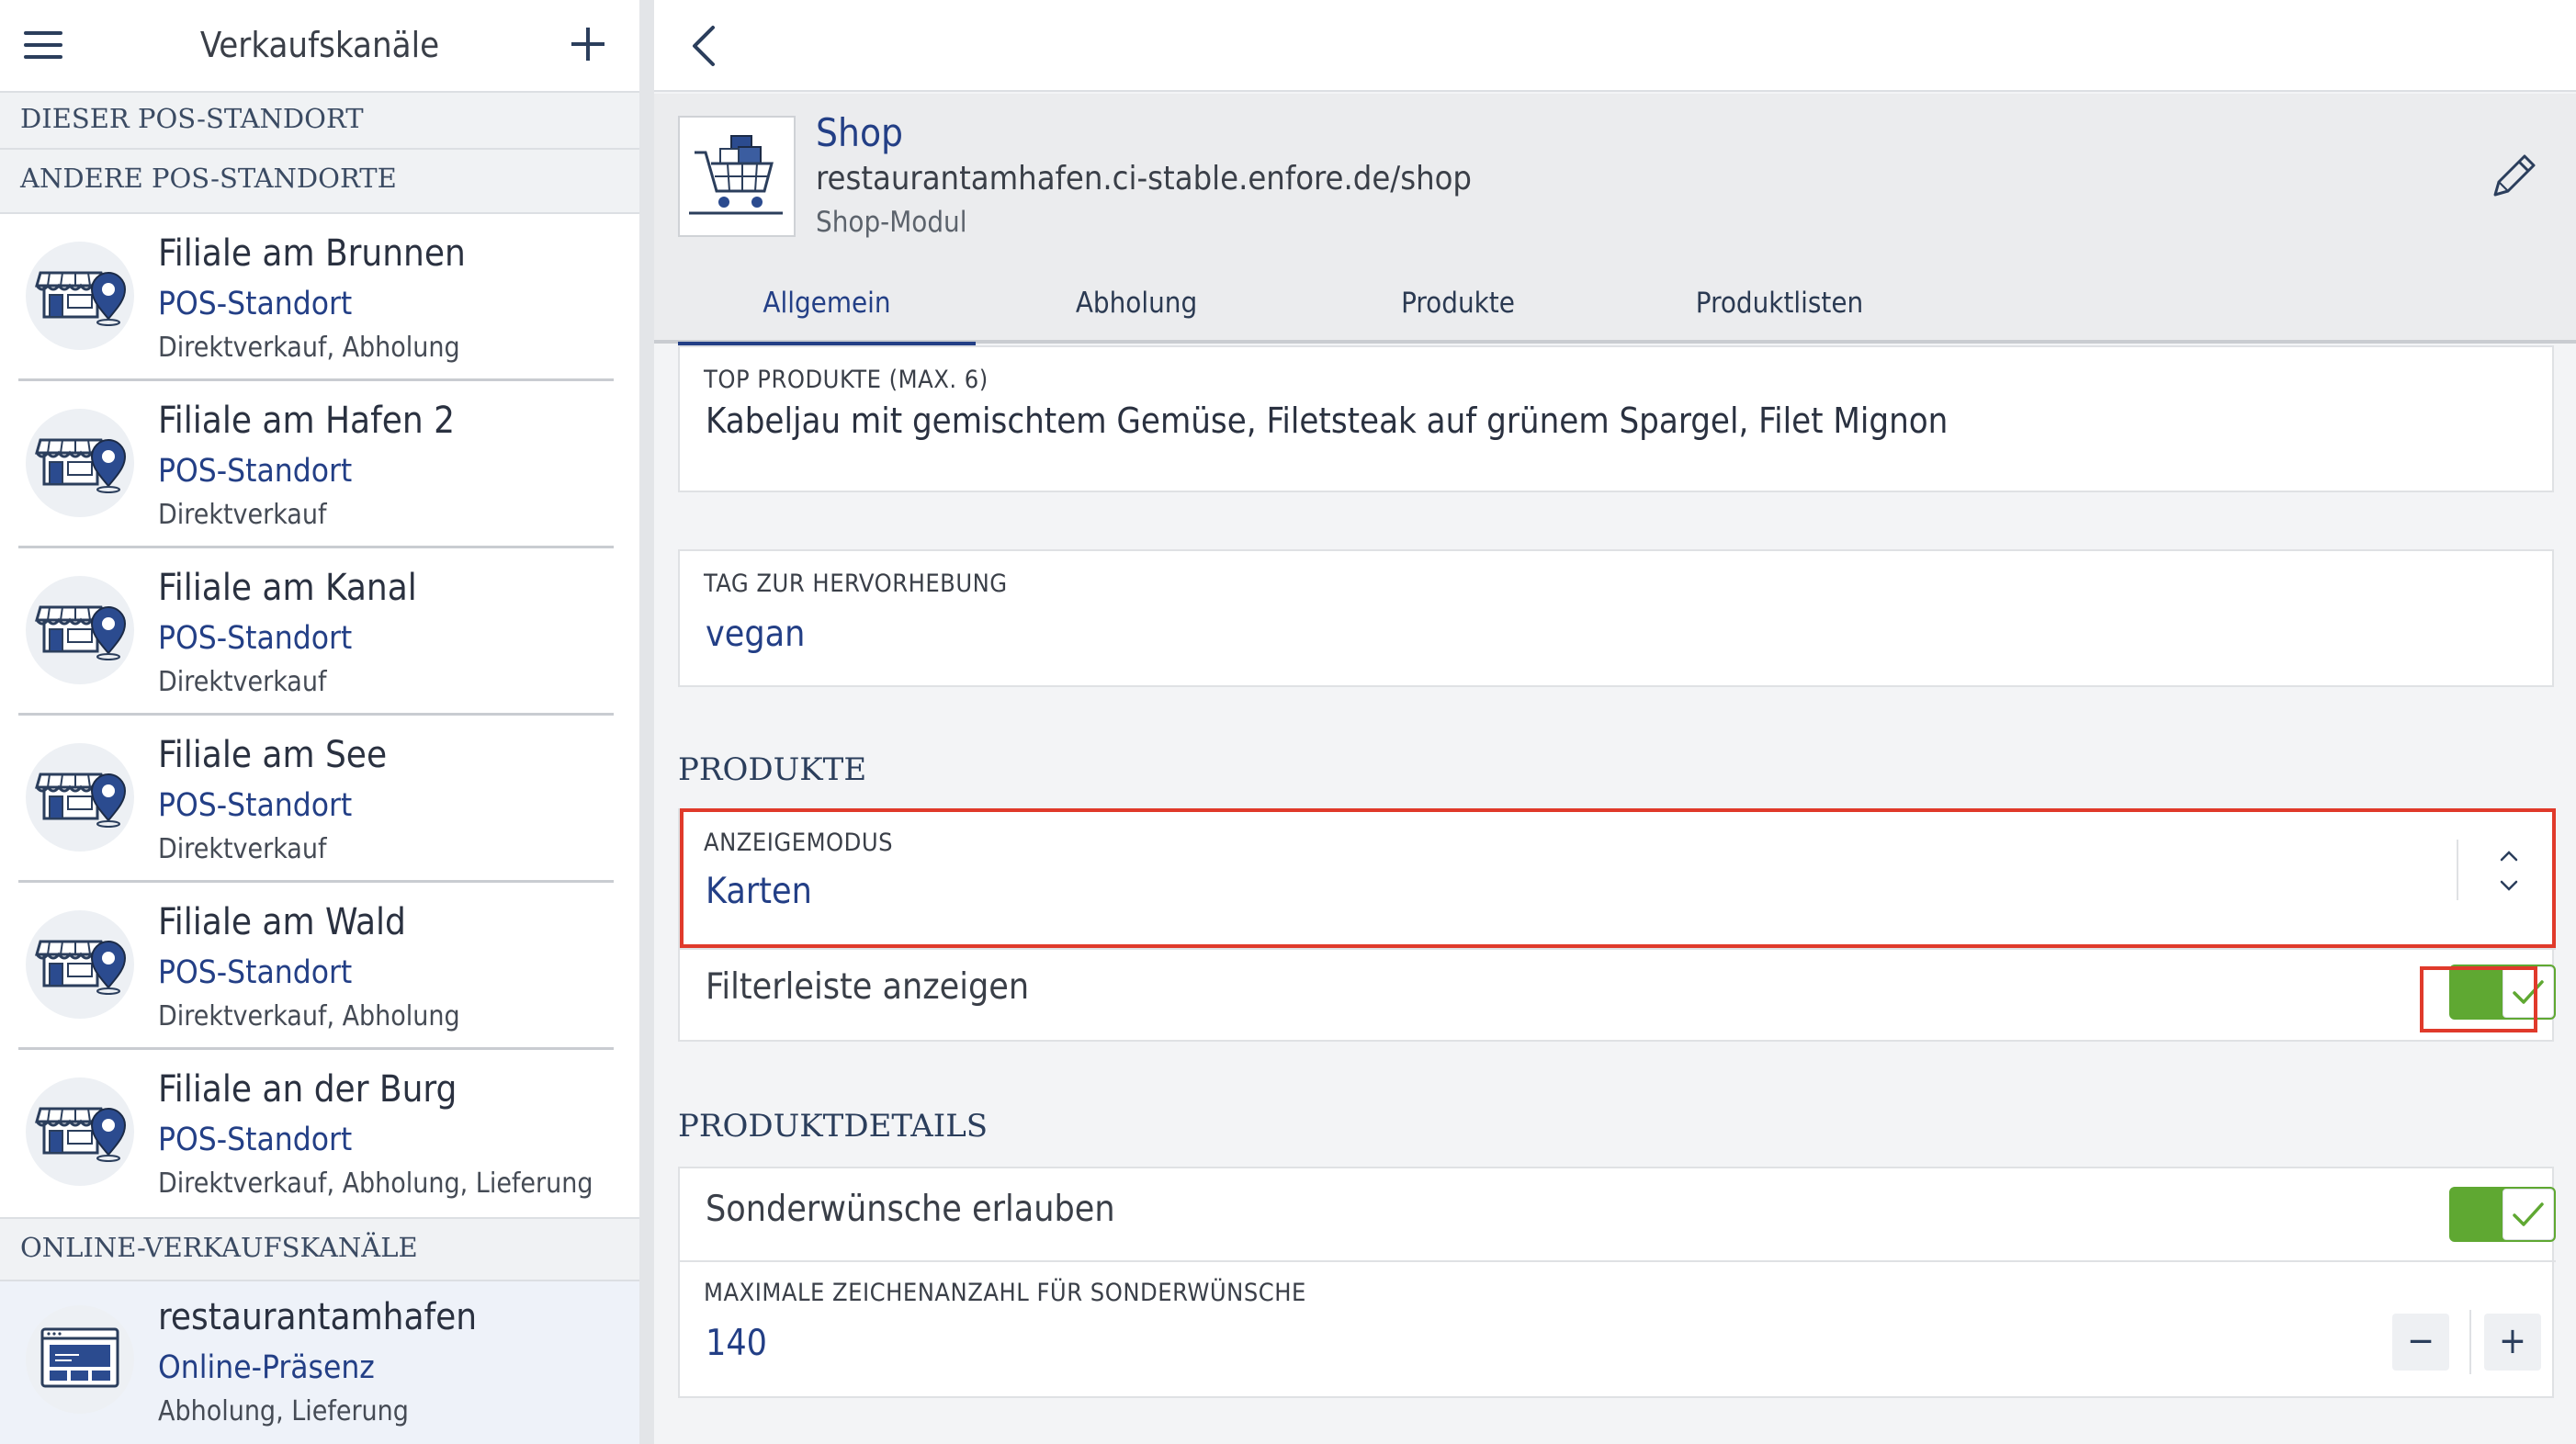 The height and width of the screenshot is (1444, 2576). Describe the element at coordinates (283, 1411) in the screenshot. I see `item-subtitle: Abholung, Lieferung` at that location.